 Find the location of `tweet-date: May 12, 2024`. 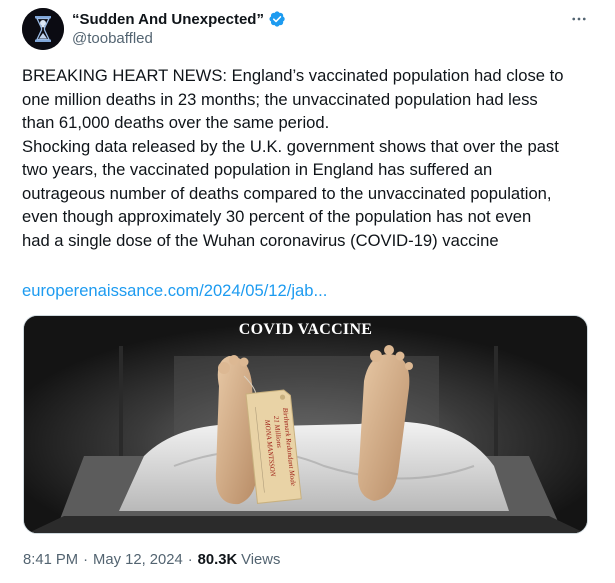

tweet-date: May 12, 2024 is located at coordinates (138, 560).